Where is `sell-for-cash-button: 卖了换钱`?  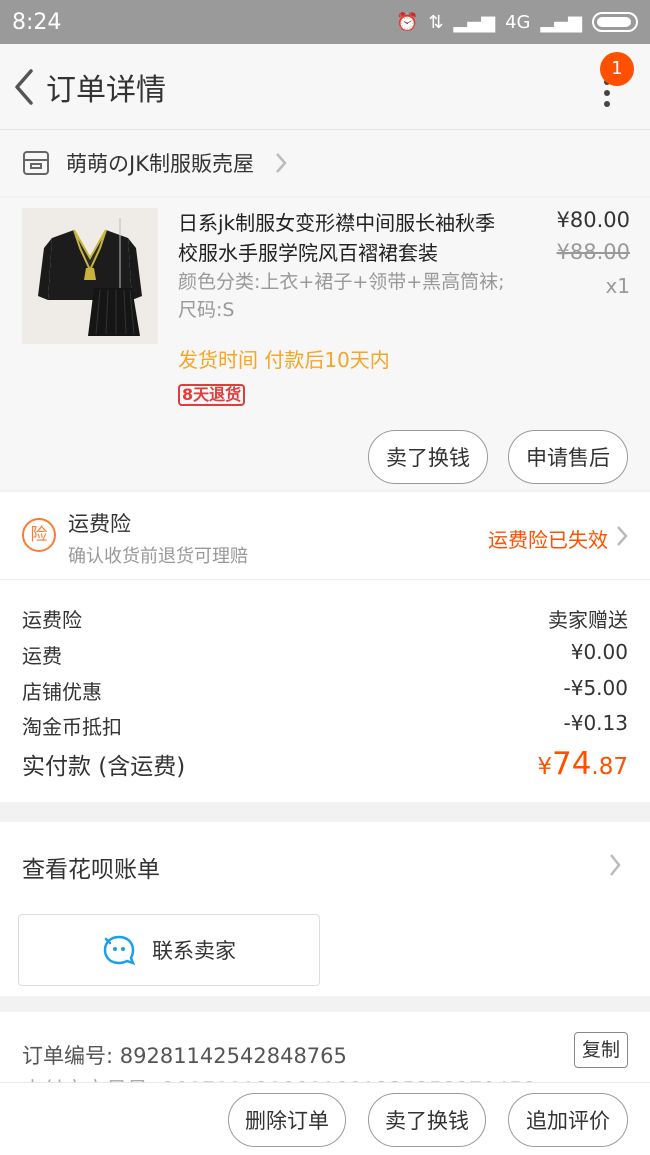
sell-for-cash-button: 卖了换钱 is located at coordinates (428, 457).